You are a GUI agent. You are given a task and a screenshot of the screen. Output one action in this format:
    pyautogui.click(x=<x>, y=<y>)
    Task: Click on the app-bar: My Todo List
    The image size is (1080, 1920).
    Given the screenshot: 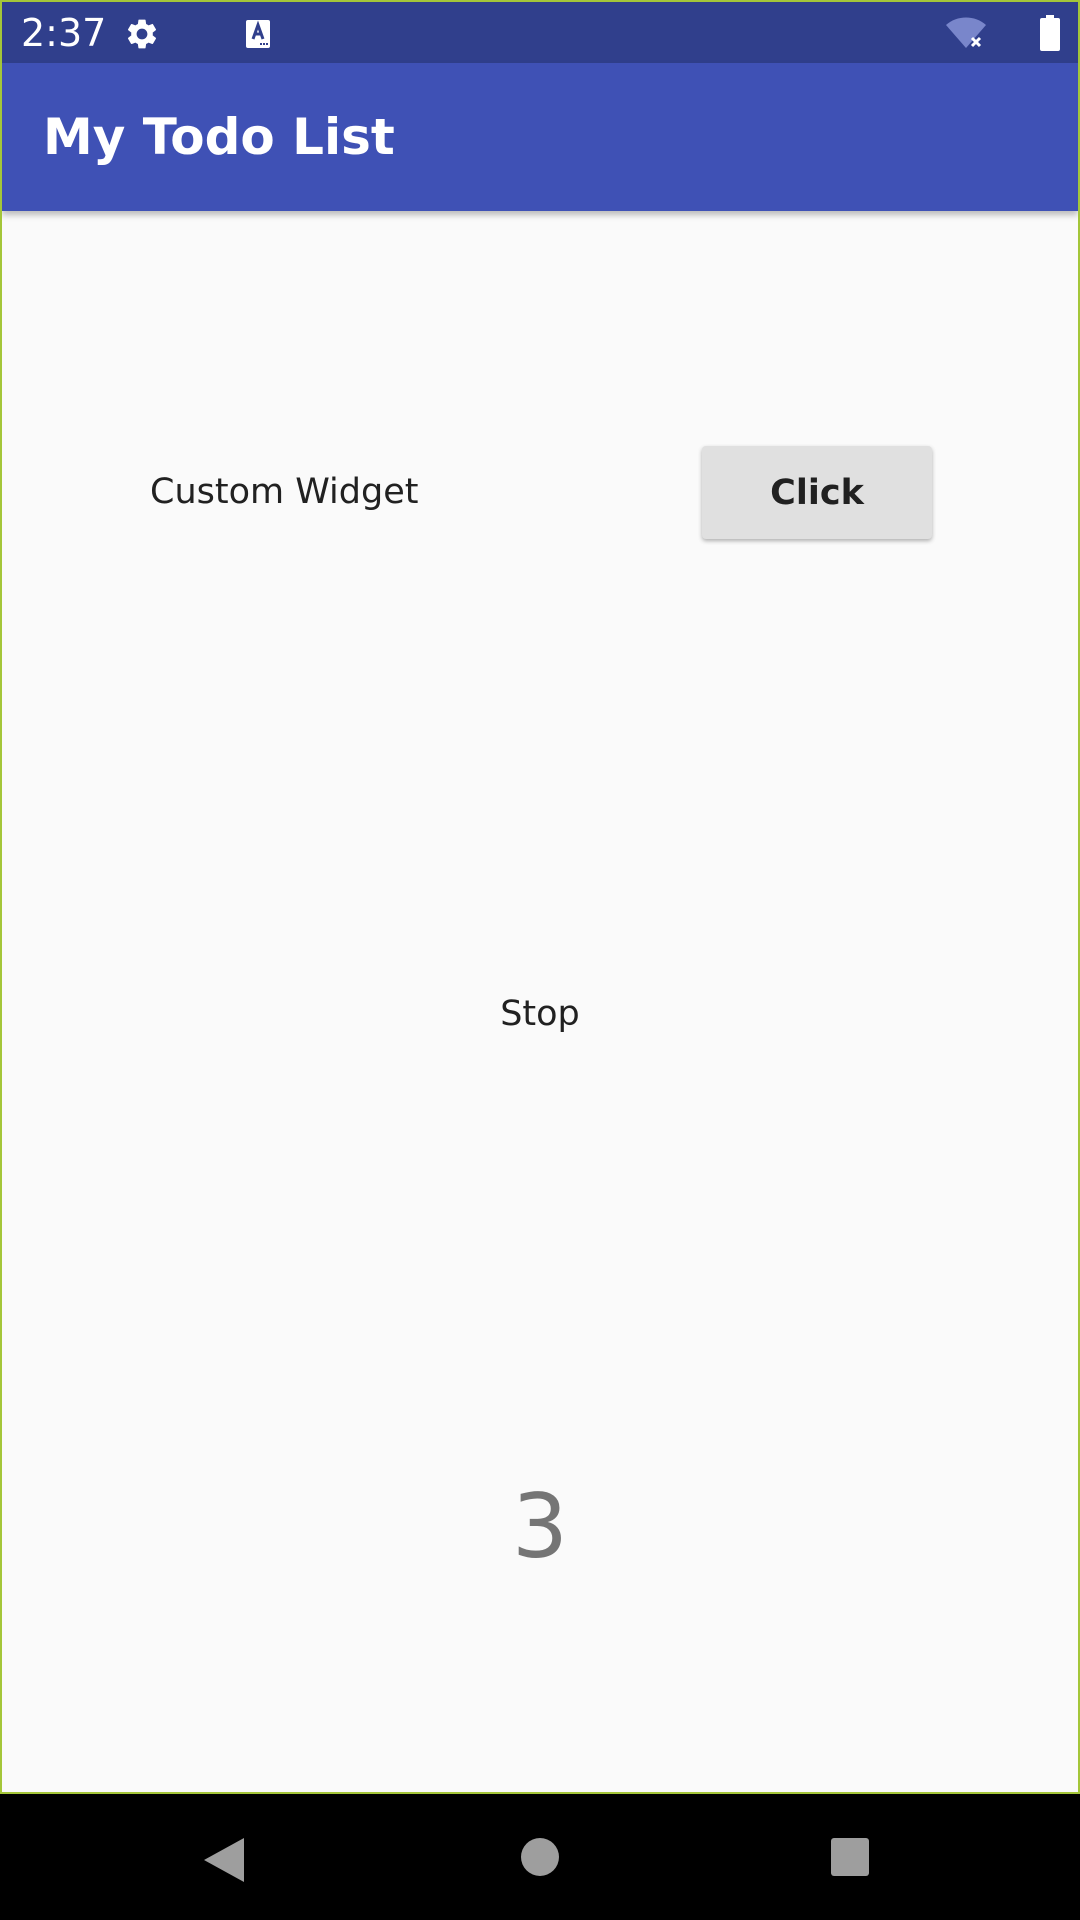 What is the action you would take?
    pyautogui.click(x=540, y=137)
    